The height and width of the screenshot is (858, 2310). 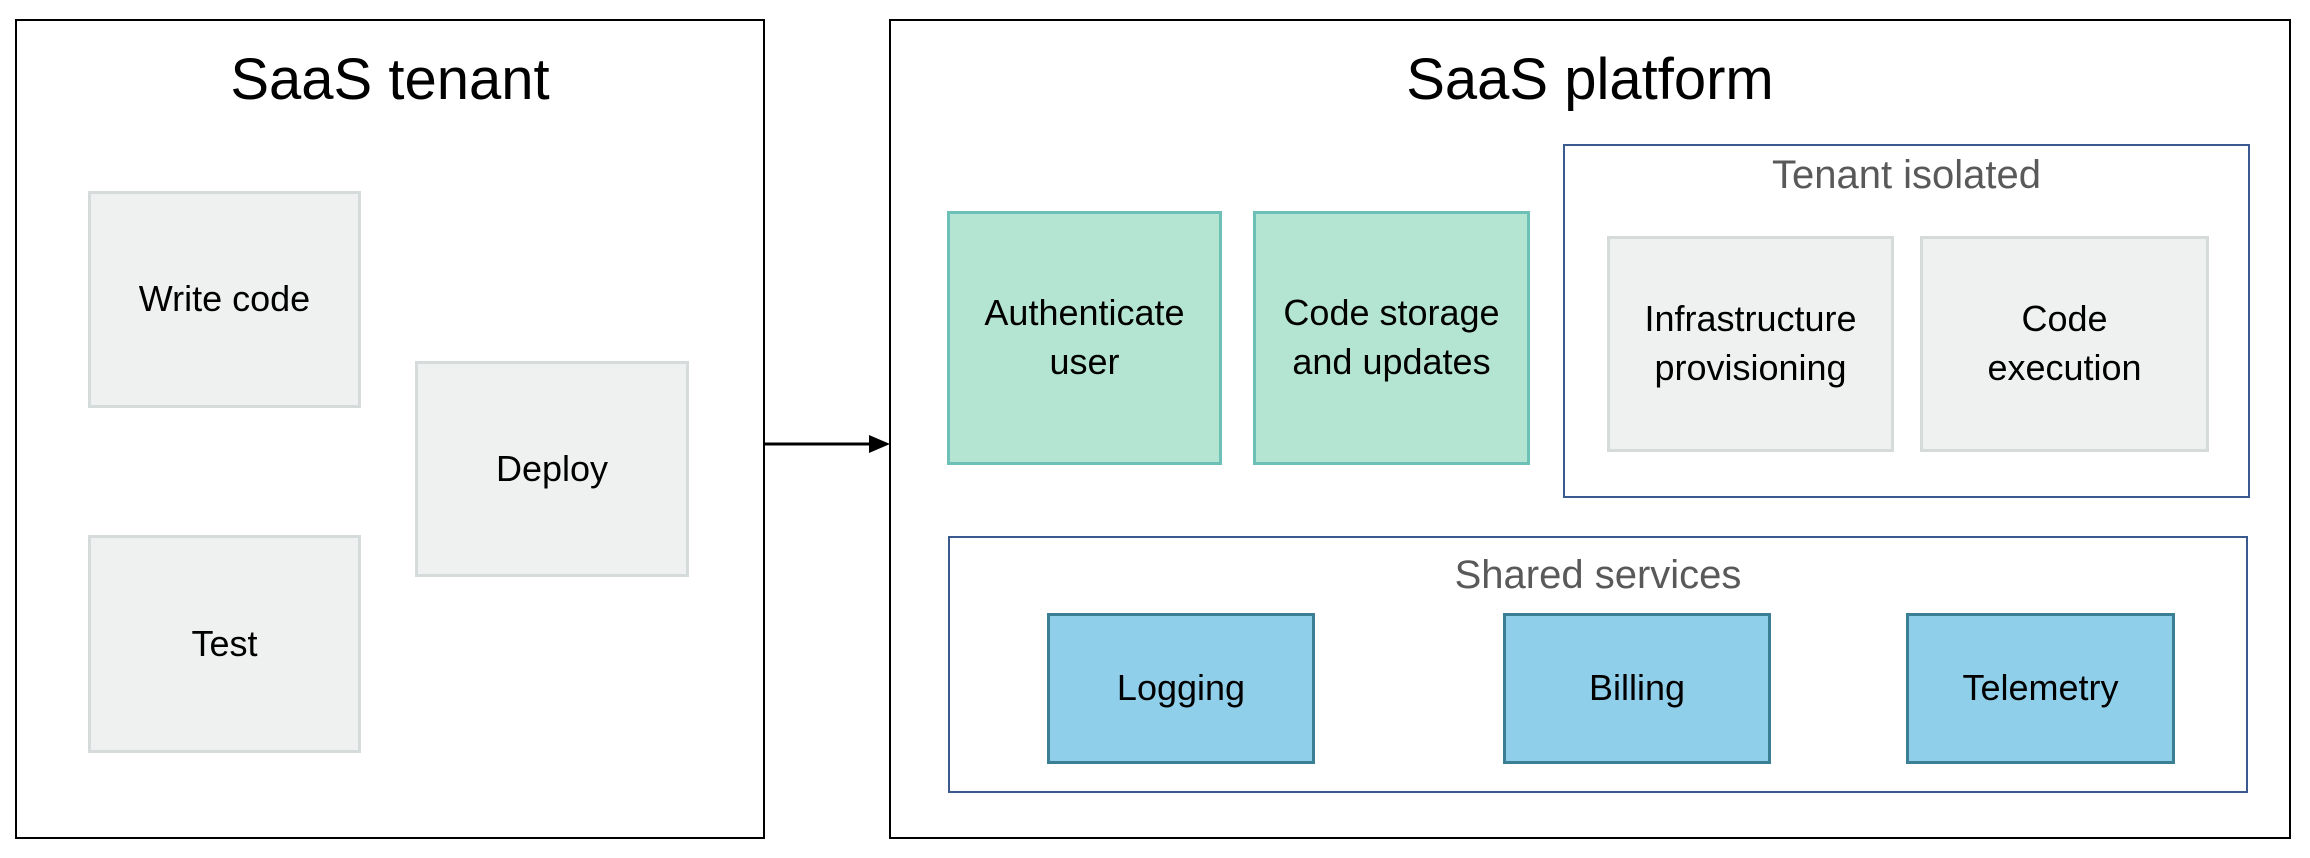 I want to click on step-test-label: Test, so click(x=224, y=643).